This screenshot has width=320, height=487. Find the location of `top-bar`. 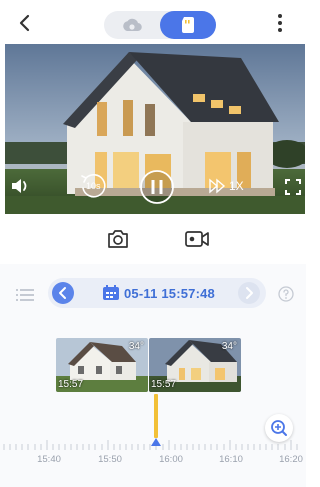

top-bar is located at coordinates (153, 22).